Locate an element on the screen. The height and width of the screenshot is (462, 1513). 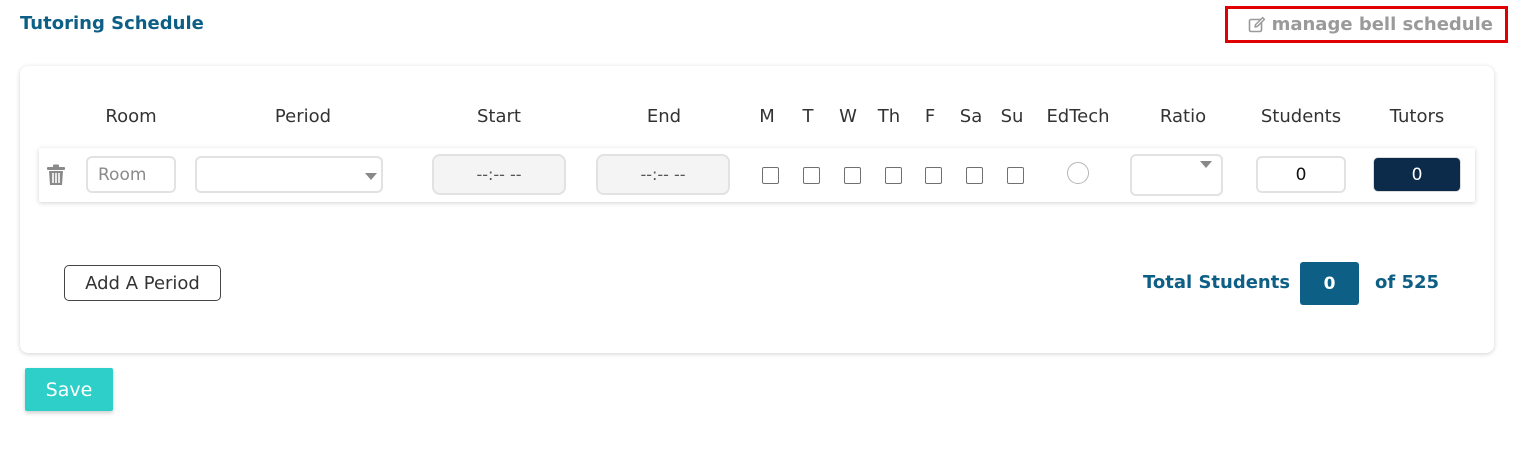
checkbox-sunday is located at coordinates (1015, 175).